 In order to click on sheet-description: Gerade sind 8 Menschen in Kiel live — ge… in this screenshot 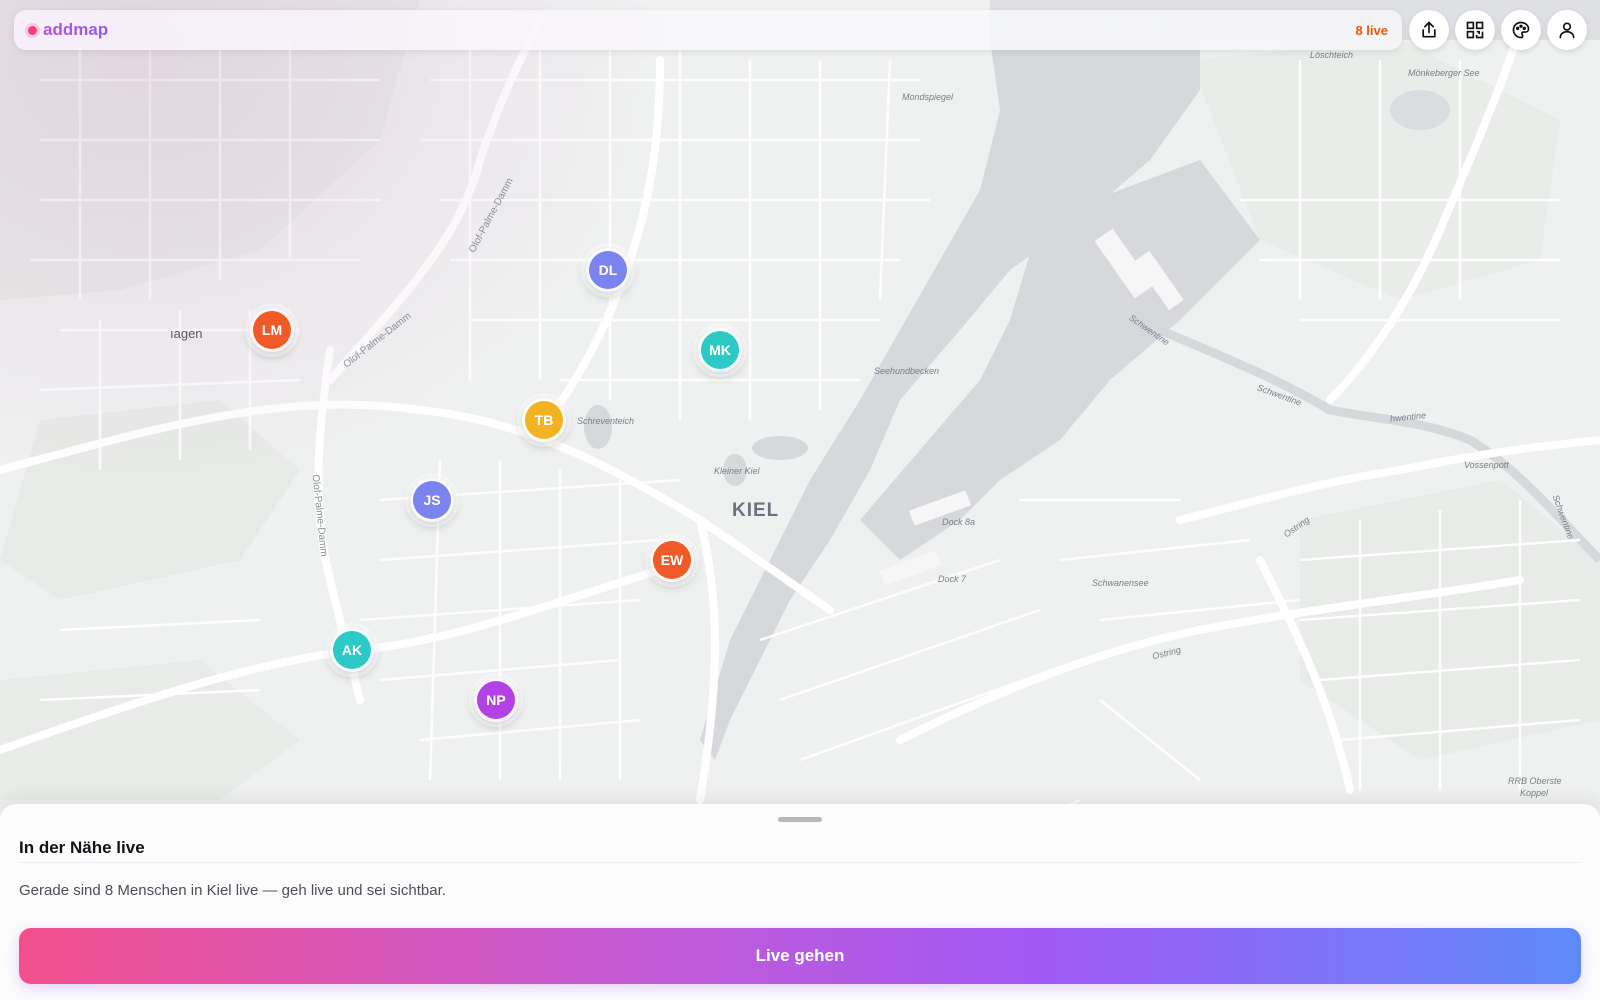, I will do `click(232, 890)`.